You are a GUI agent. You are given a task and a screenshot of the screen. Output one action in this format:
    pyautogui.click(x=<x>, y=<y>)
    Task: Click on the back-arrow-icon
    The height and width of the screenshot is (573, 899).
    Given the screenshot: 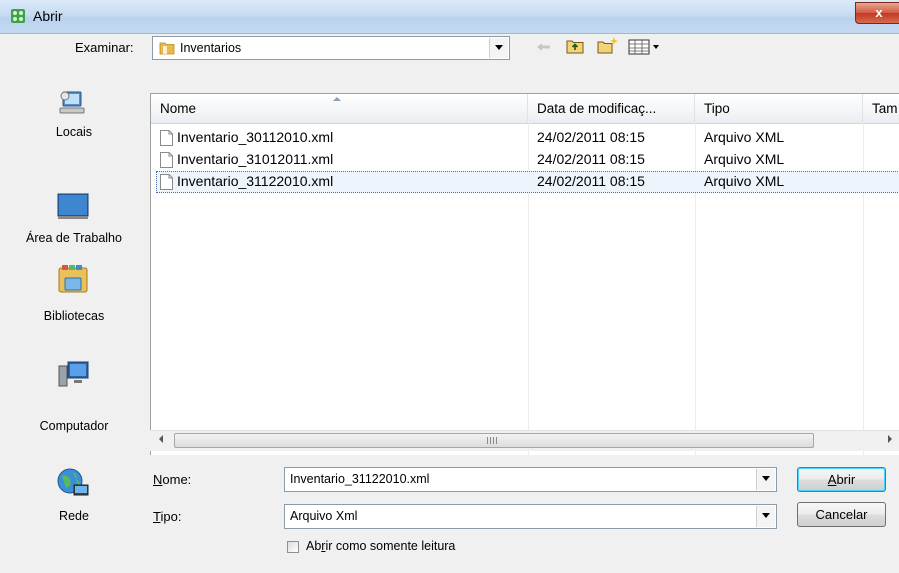 What is the action you would take?
    pyautogui.click(x=544, y=47)
    